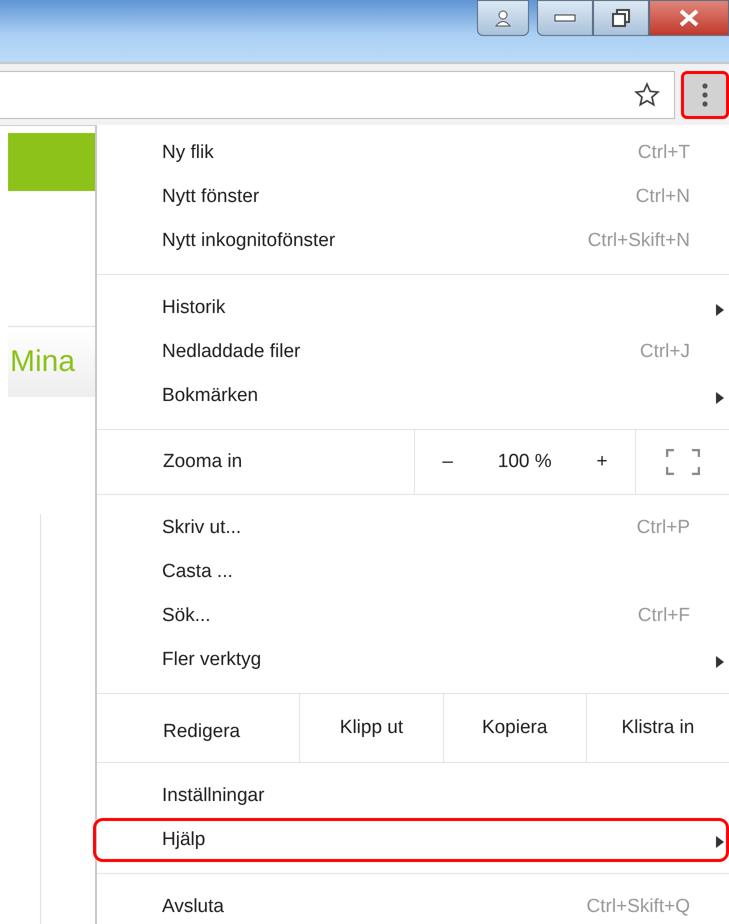 The height and width of the screenshot is (924, 729). Describe the element at coordinates (638, 907) in the screenshot. I see `shortcut-label: Ctrl+Skift+Q` at that location.